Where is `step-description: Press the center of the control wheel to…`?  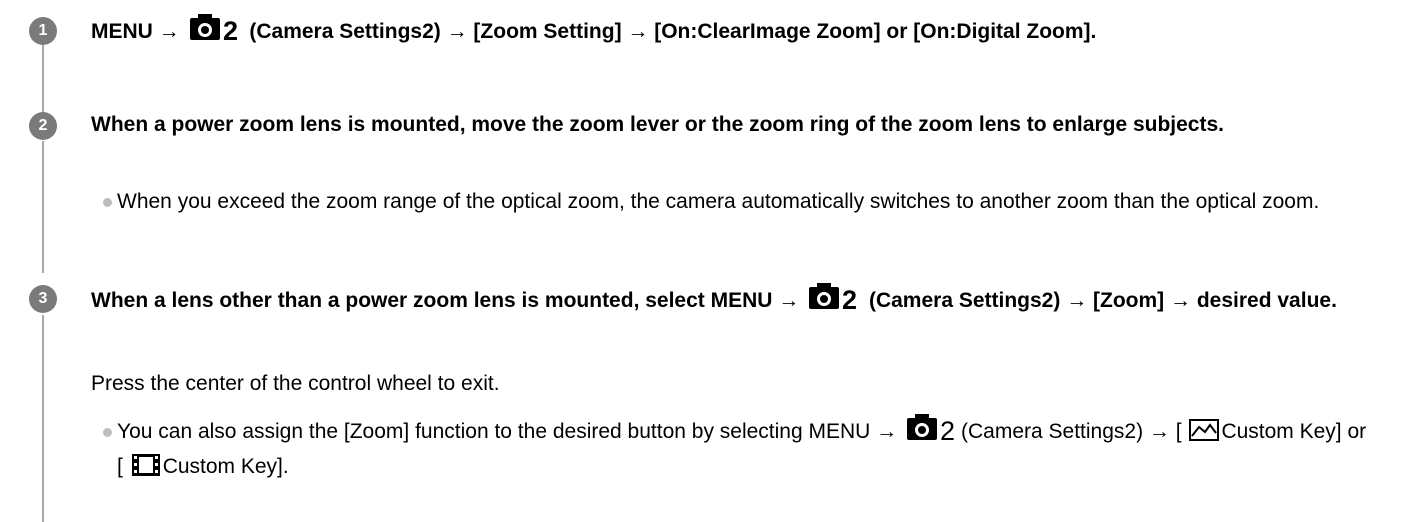 step-description: Press the center of the control wheel to… is located at coordinates (295, 383).